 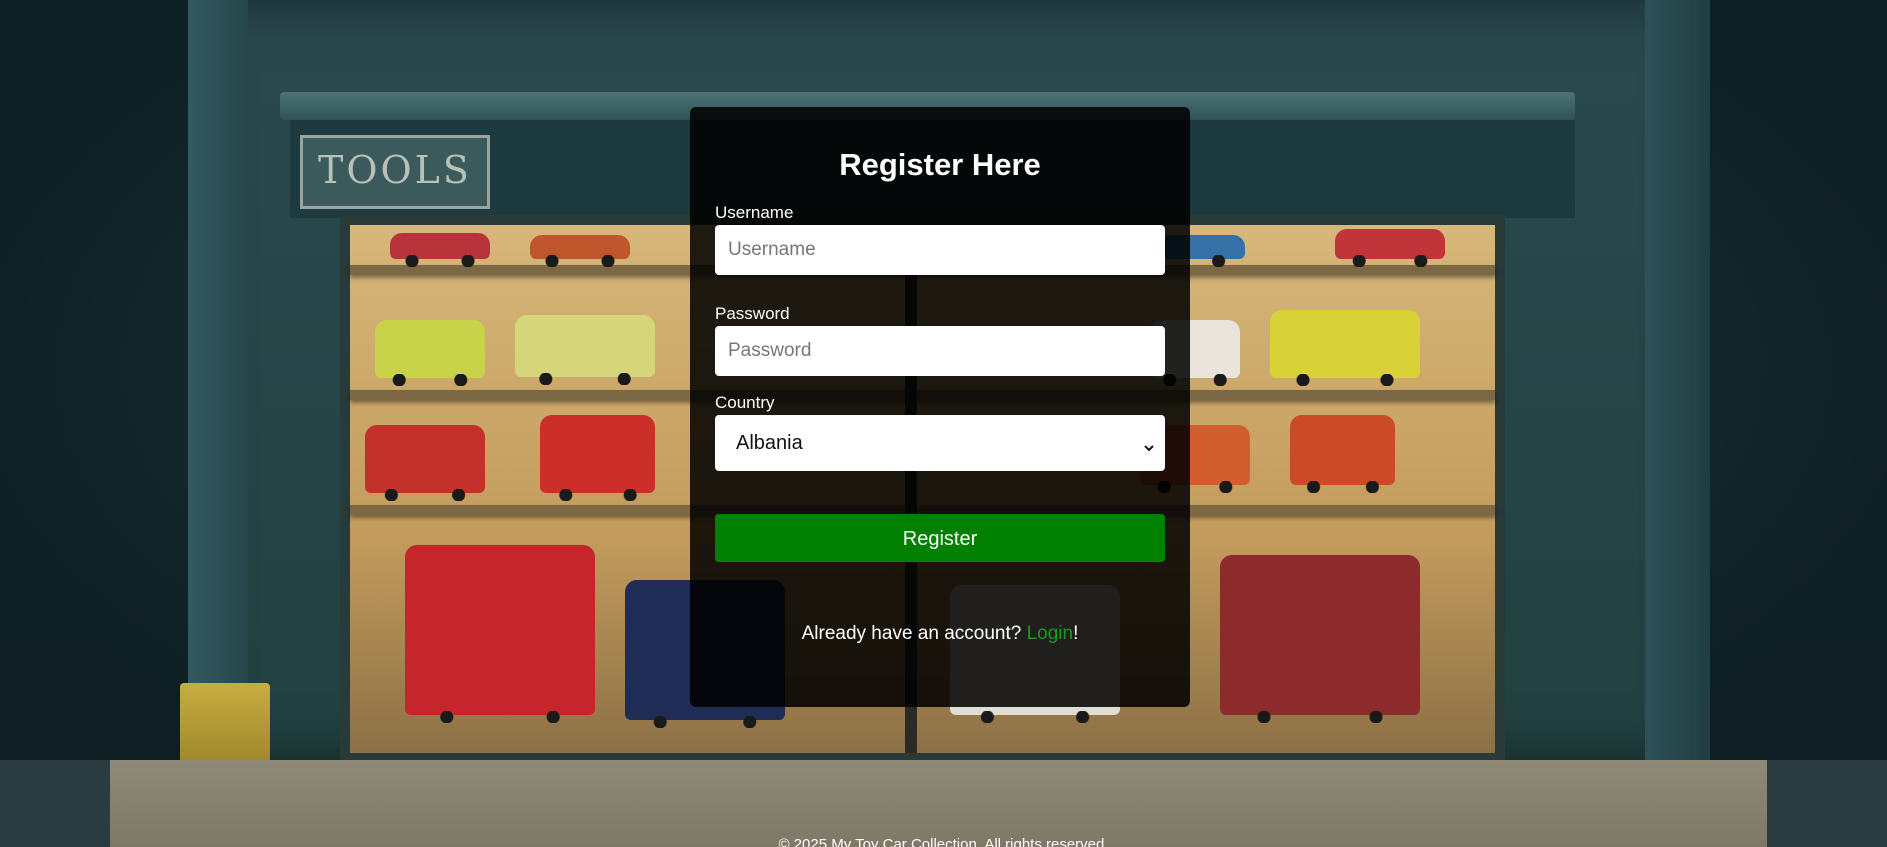 What do you see at coordinates (940, 538) in the screenshot?
I see `register-button: Register` at bounding box center [940, 538].